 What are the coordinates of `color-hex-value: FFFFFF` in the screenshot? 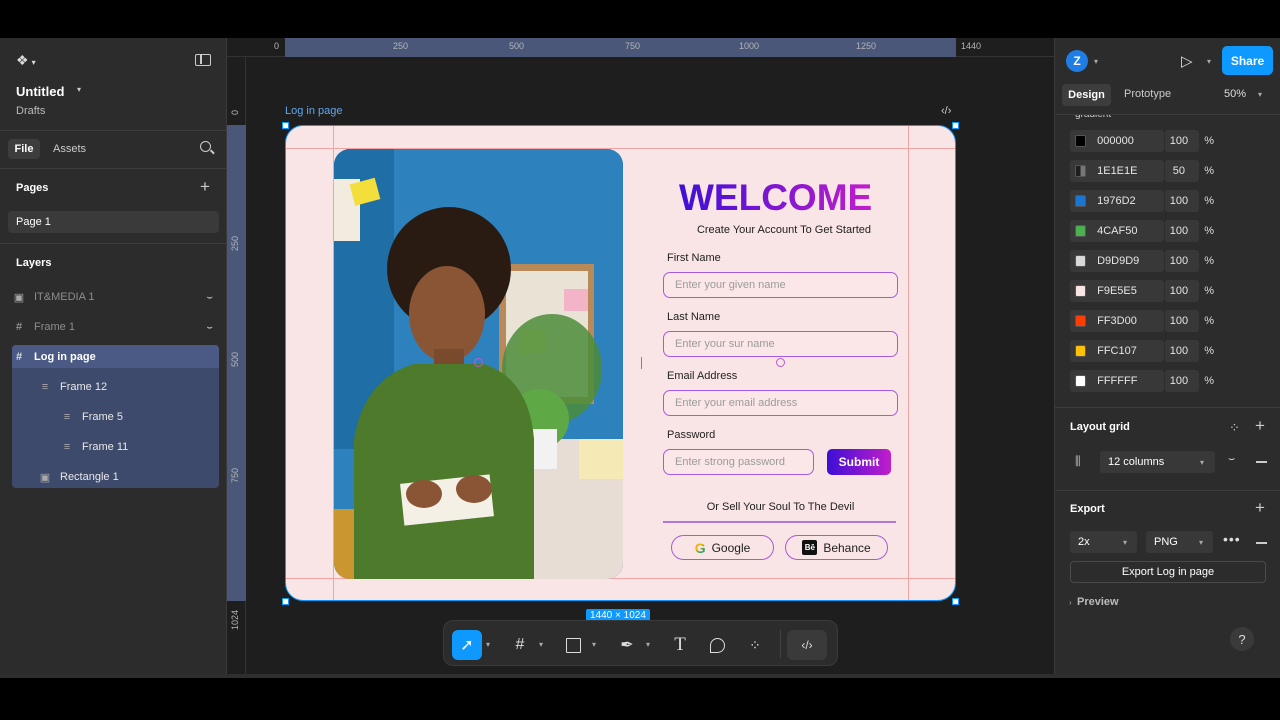 It's located at (1125, 381).